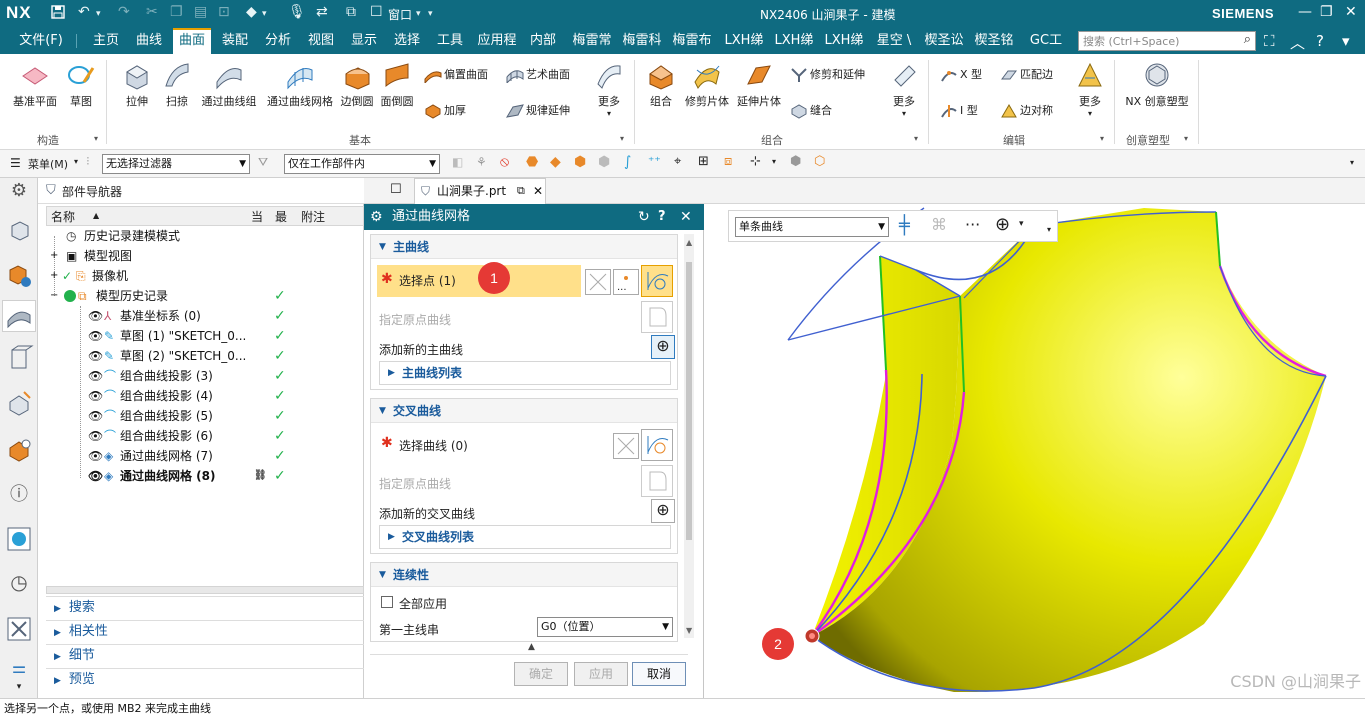 This screenshot has width=1365, height=720. What do you see at coordinates (205, 256) in the screenshot?
I see `tree-row-model-views: + ▣ 模型视图` at bounding box center [205, 256].